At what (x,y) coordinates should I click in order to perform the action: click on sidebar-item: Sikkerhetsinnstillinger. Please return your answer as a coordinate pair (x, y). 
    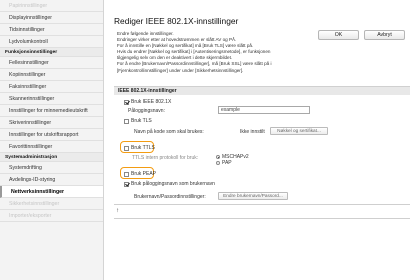
    Looking at the image, I should click on (51, 204).